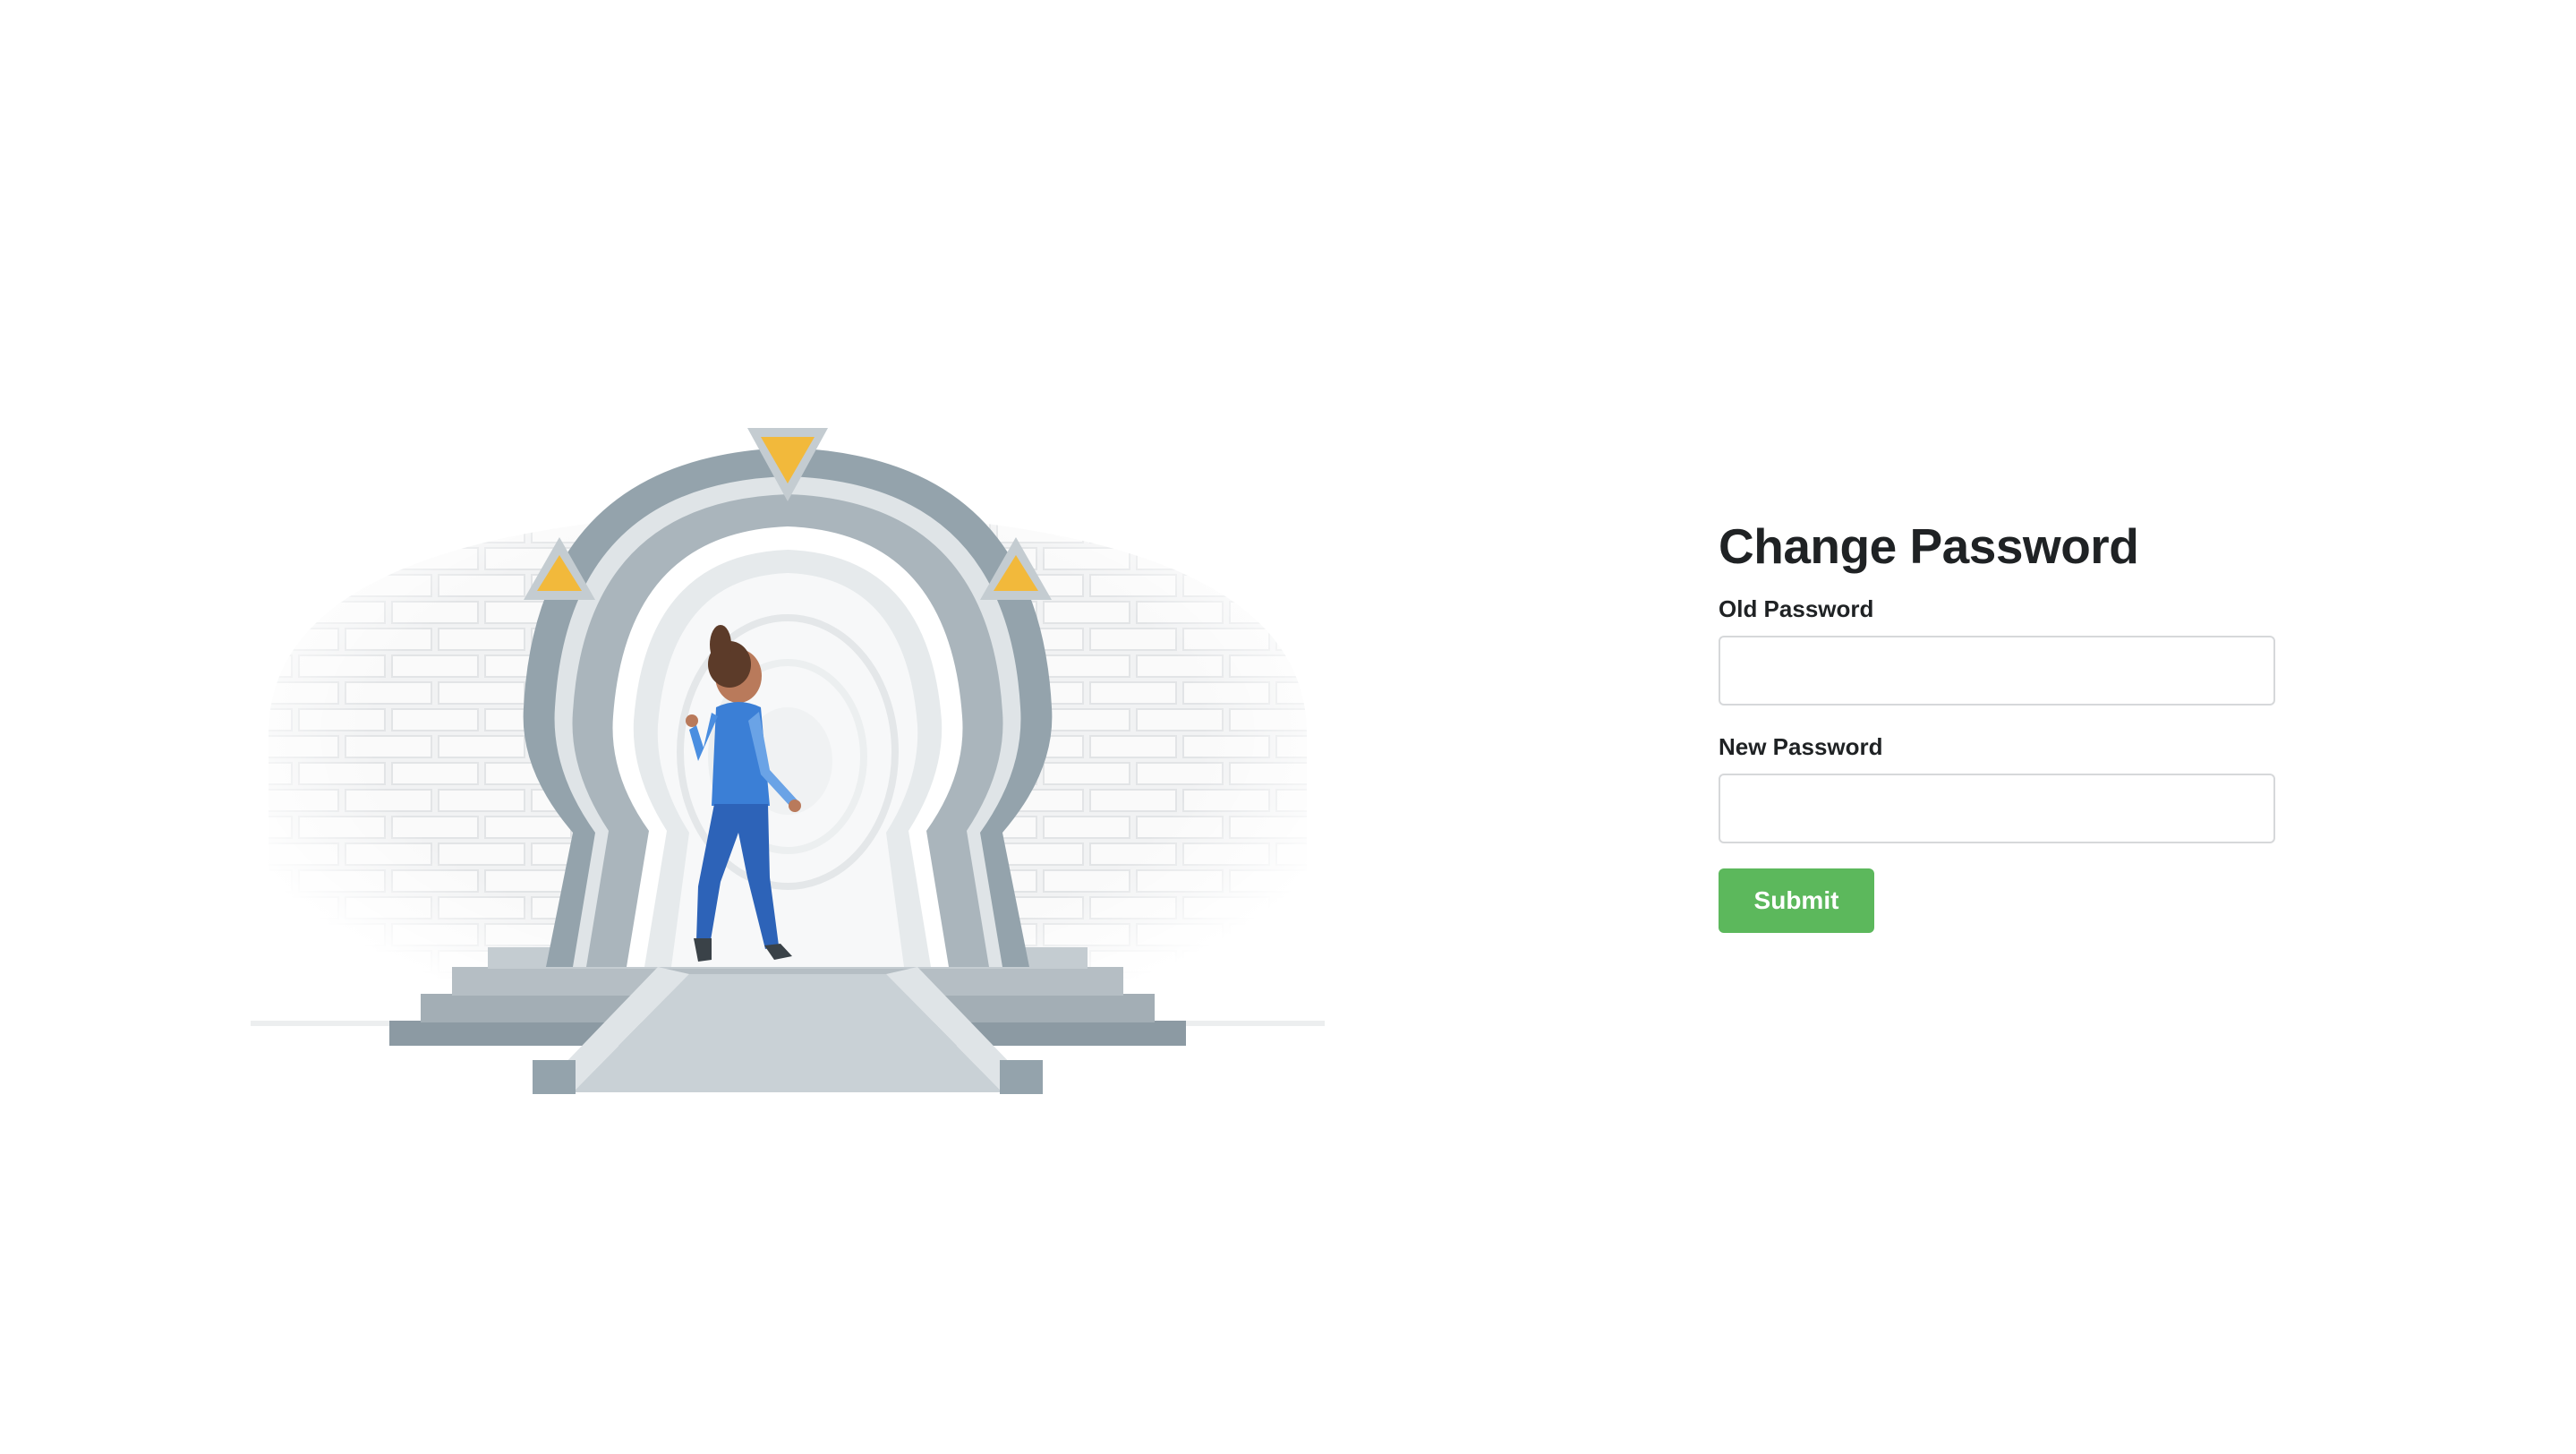 Image resolution: width=2576 pixels, height=1454 pixels. Describe the element at coordinates (1801, 746) in the screenshot. I see `new-password-label: New Password` at that location.